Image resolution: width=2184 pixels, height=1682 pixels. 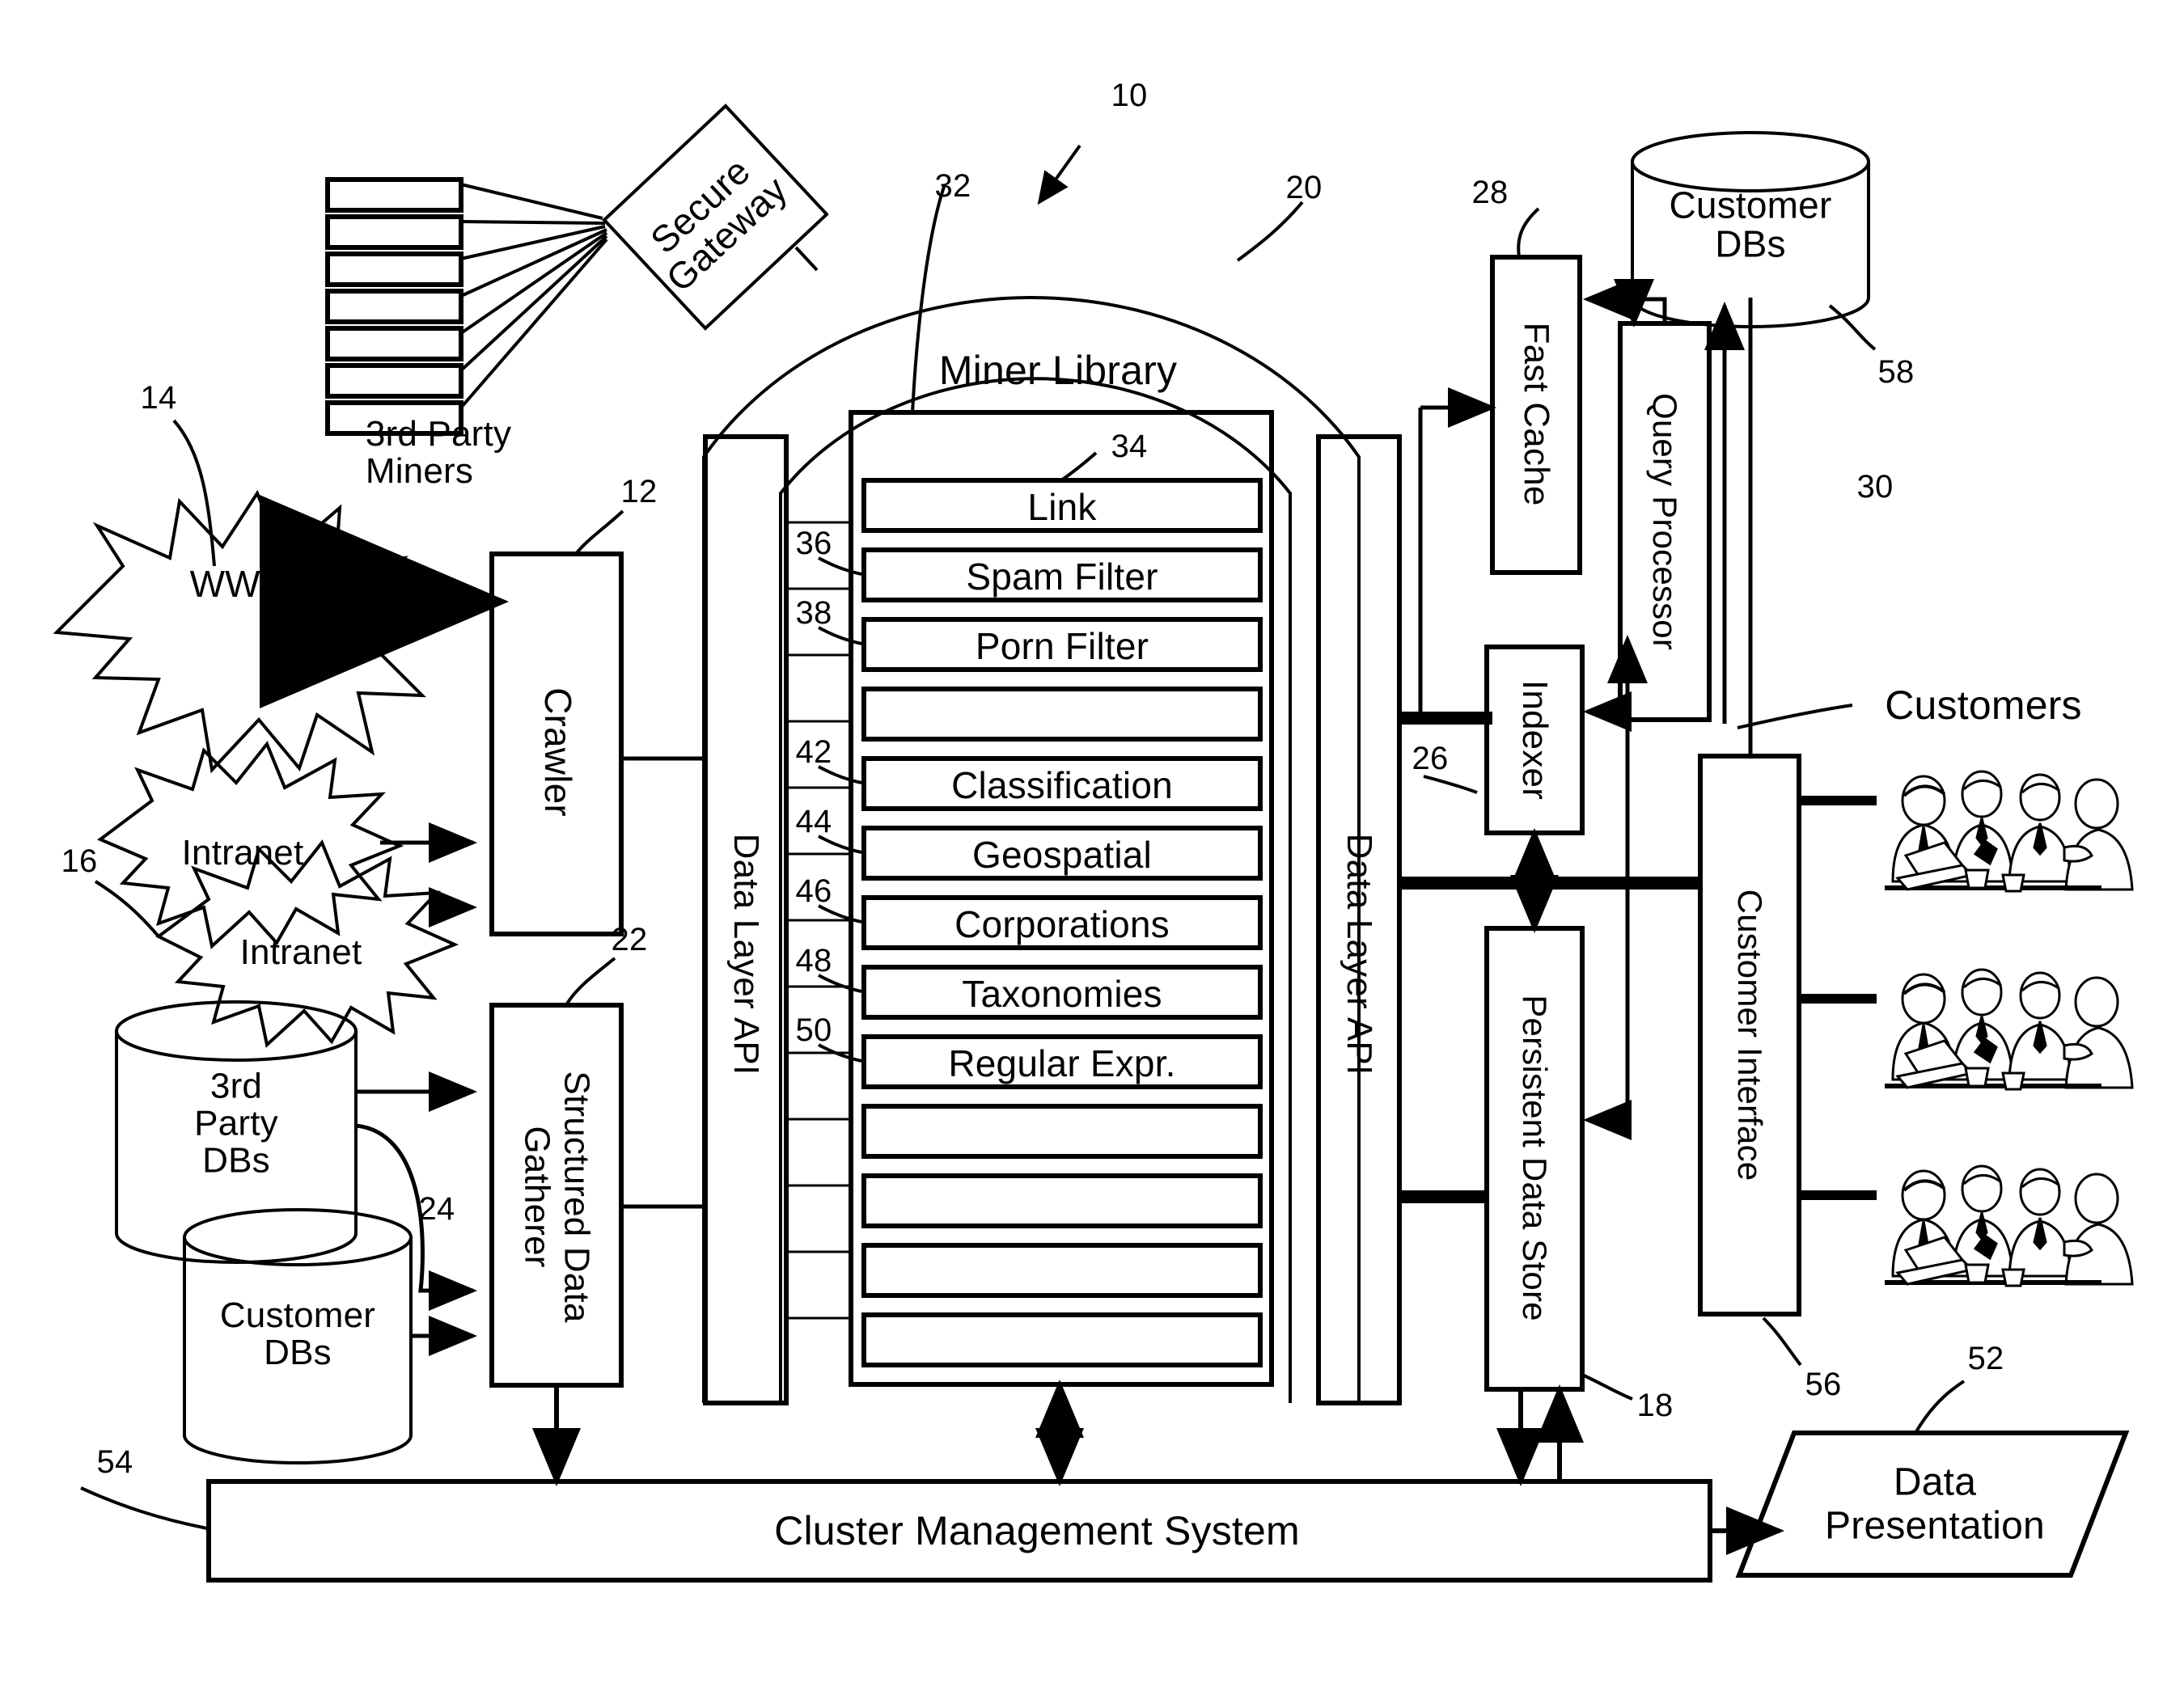 What do you see at coordinates (1896, 372) in the screenshot?
I see `ref-58: 58` at bounding box center [1896, 372].